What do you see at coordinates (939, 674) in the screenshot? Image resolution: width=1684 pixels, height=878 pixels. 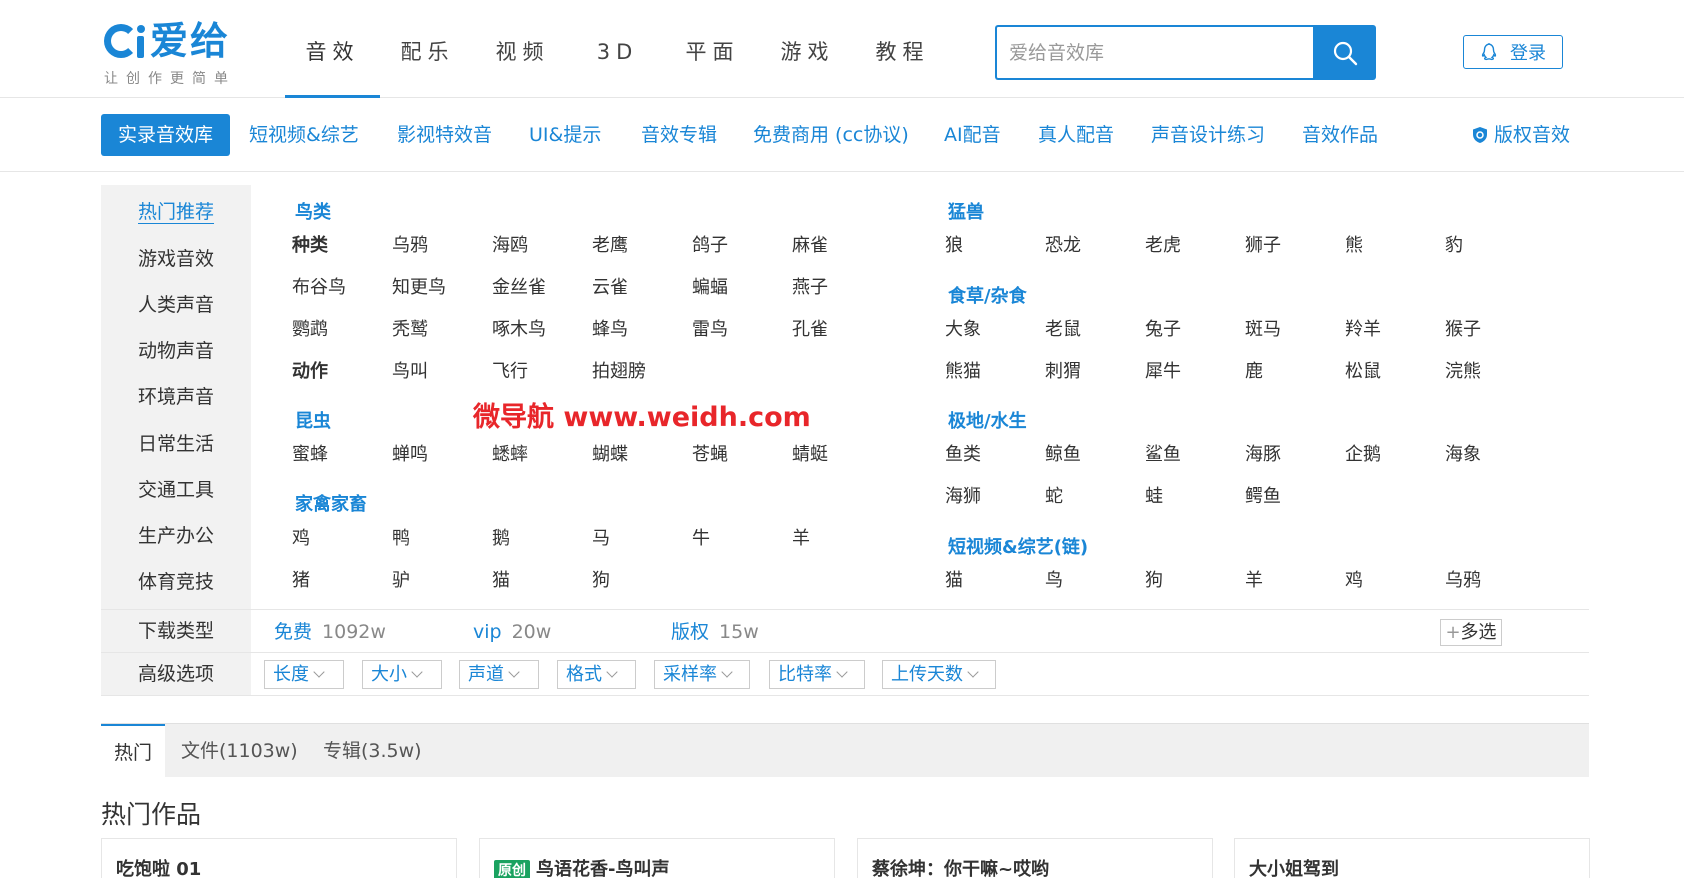 I see `filter-upload-days-select: 上传天数` at bounding box center [939, 674].